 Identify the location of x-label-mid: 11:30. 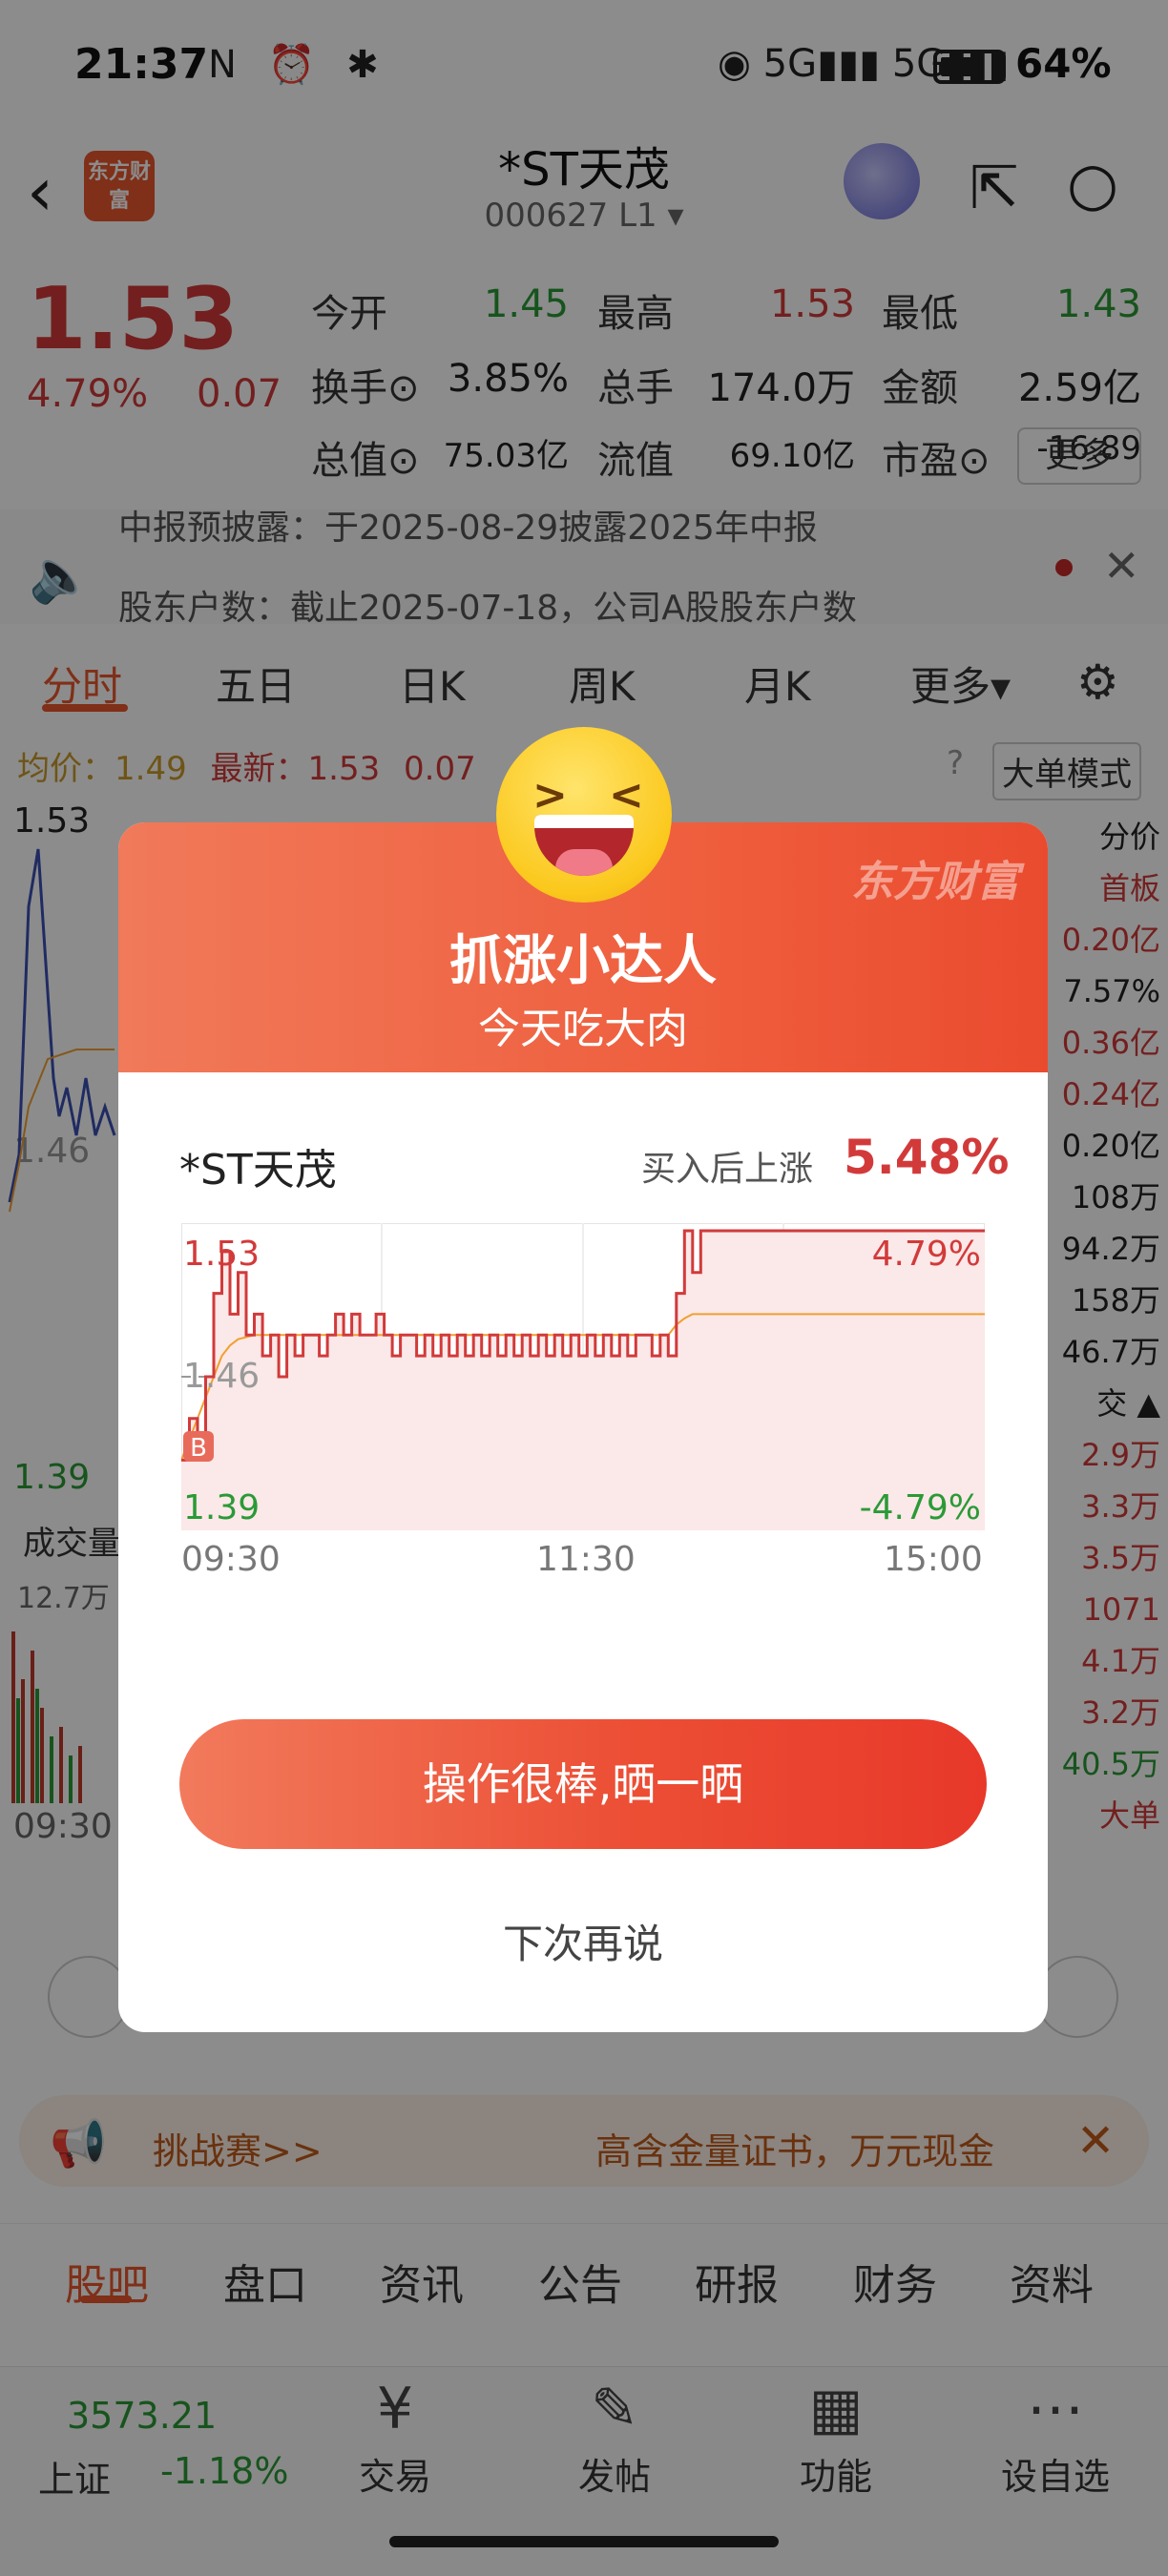
(586, 1559).